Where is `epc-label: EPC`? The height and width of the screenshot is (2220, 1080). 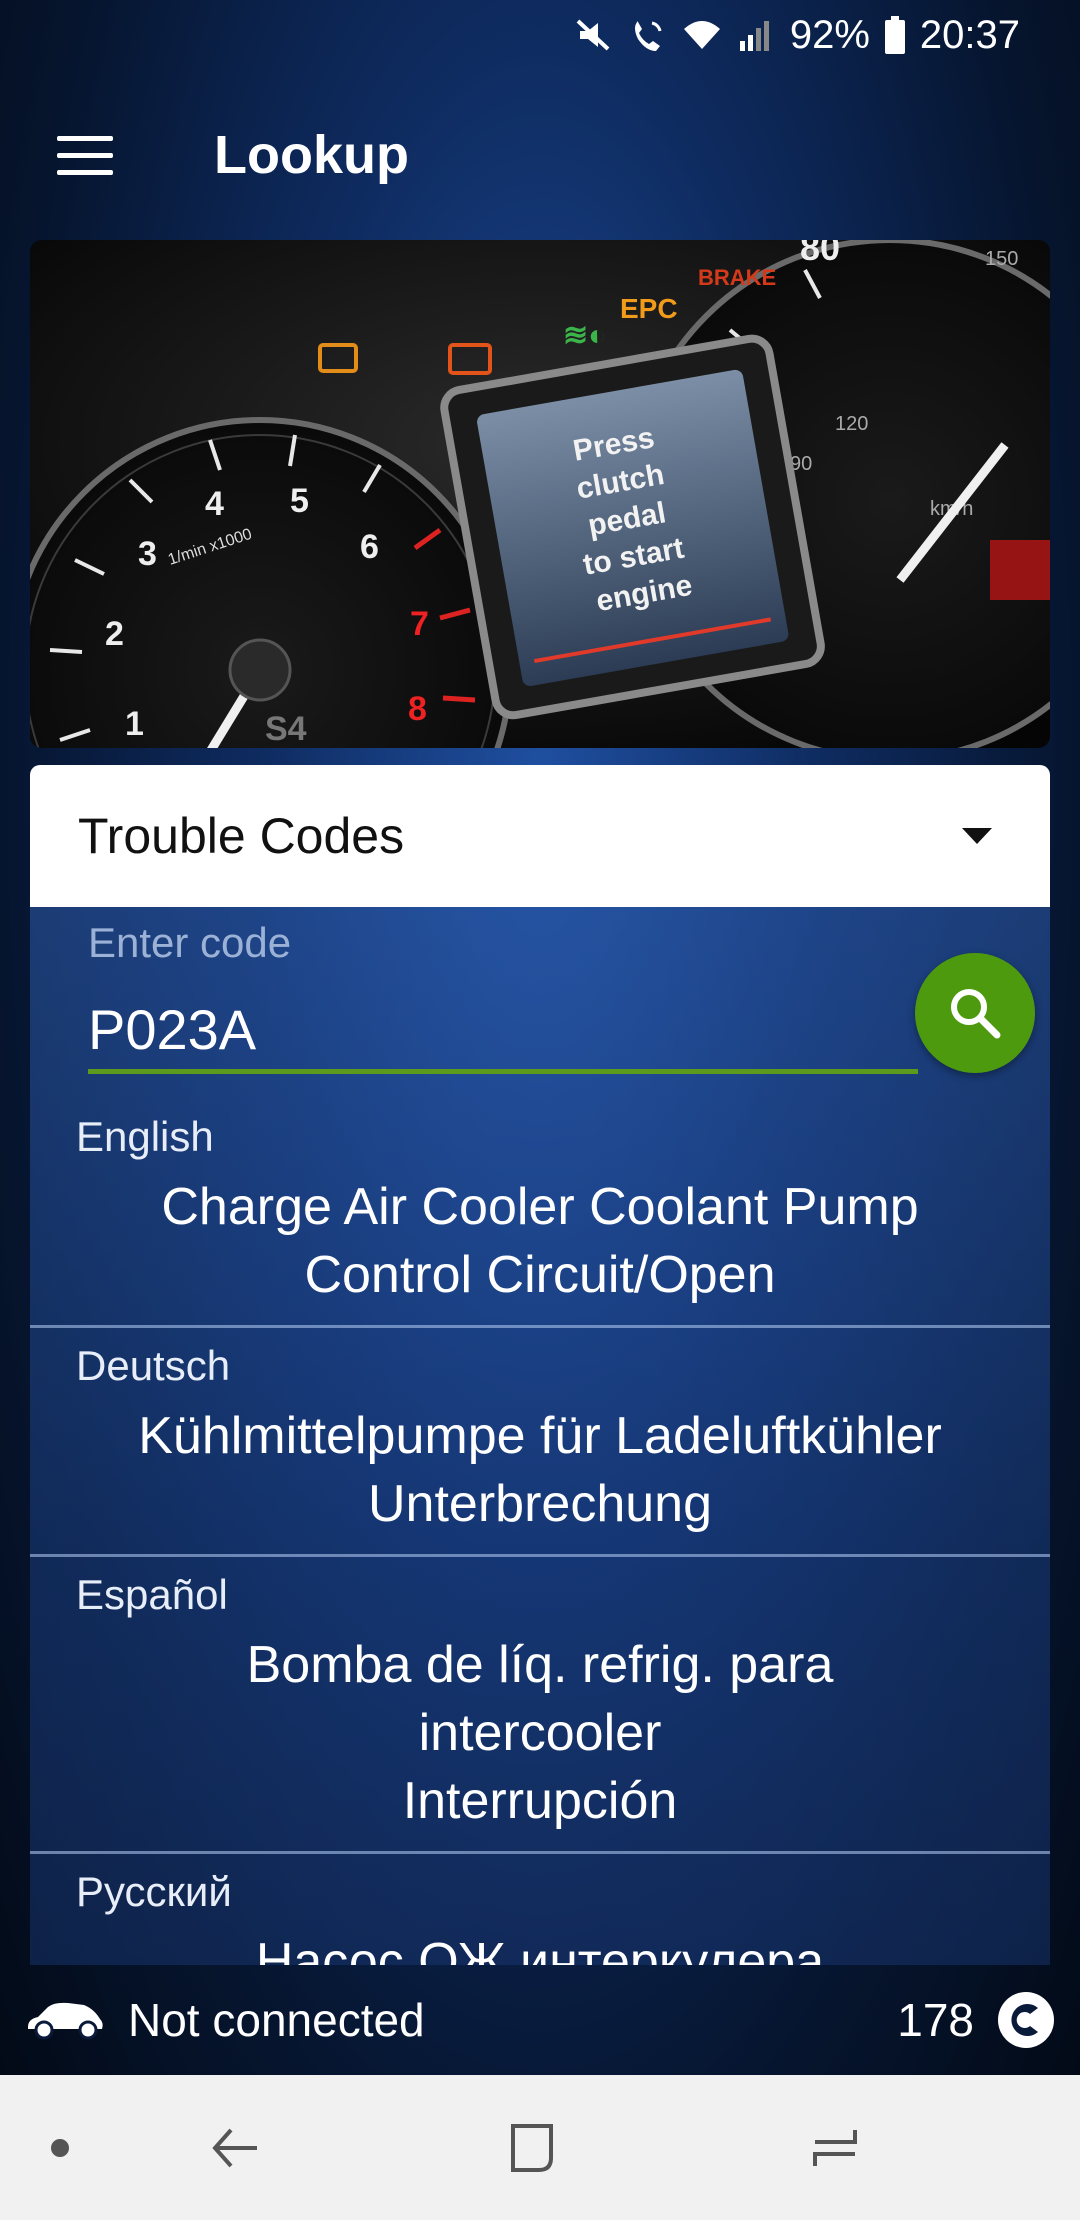 epc-label: EPC is located at coordinates (649, 308).